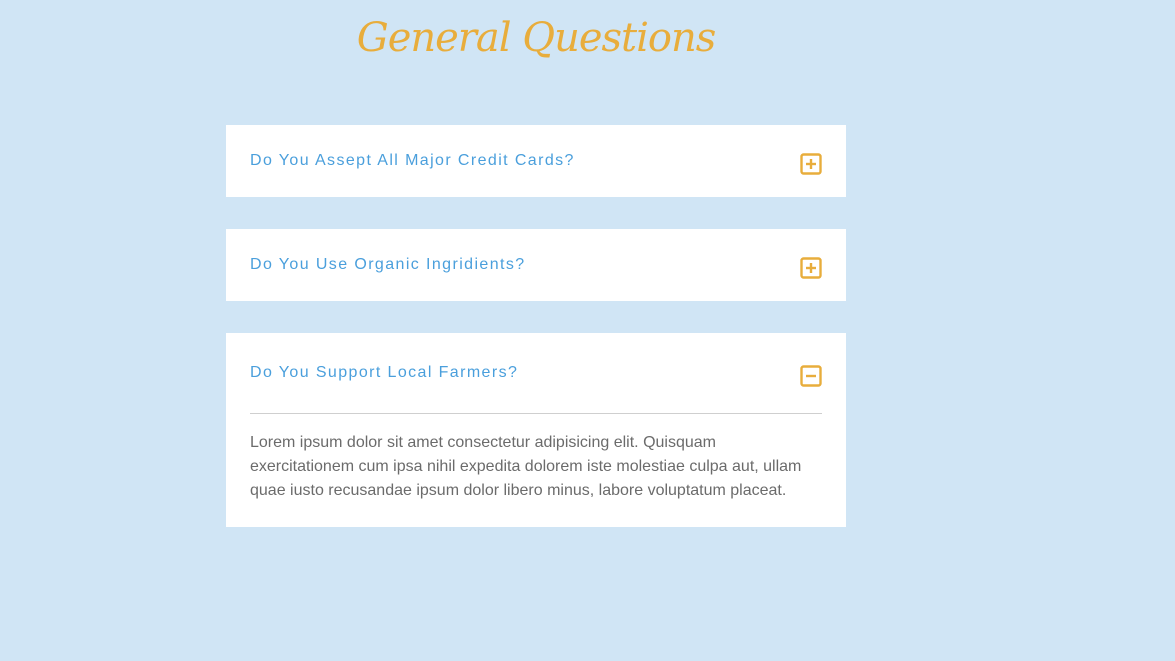  What do you see at coordinates (384, 372) in the screenshot?
I see `faq-question: Do You Support Local Farmers?` at bounding box center [384, 372].